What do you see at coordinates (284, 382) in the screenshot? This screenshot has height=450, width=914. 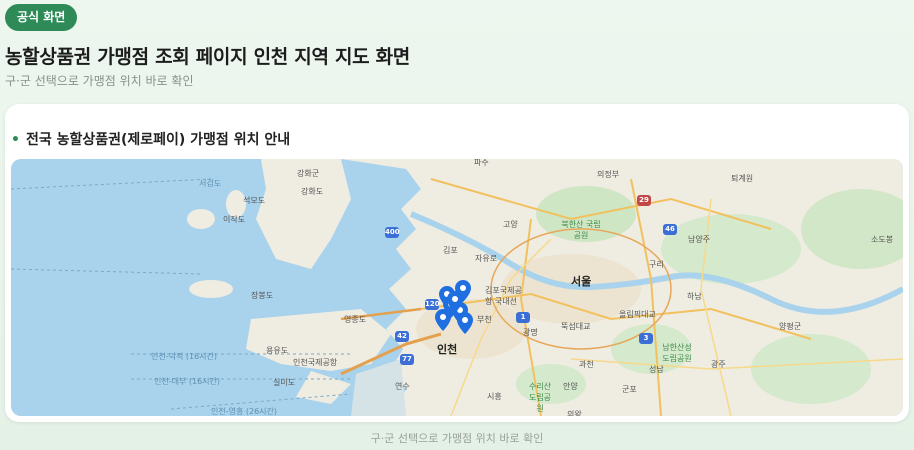 I see `map-label-silmido: 실미도` at bounding box center [284, 382].